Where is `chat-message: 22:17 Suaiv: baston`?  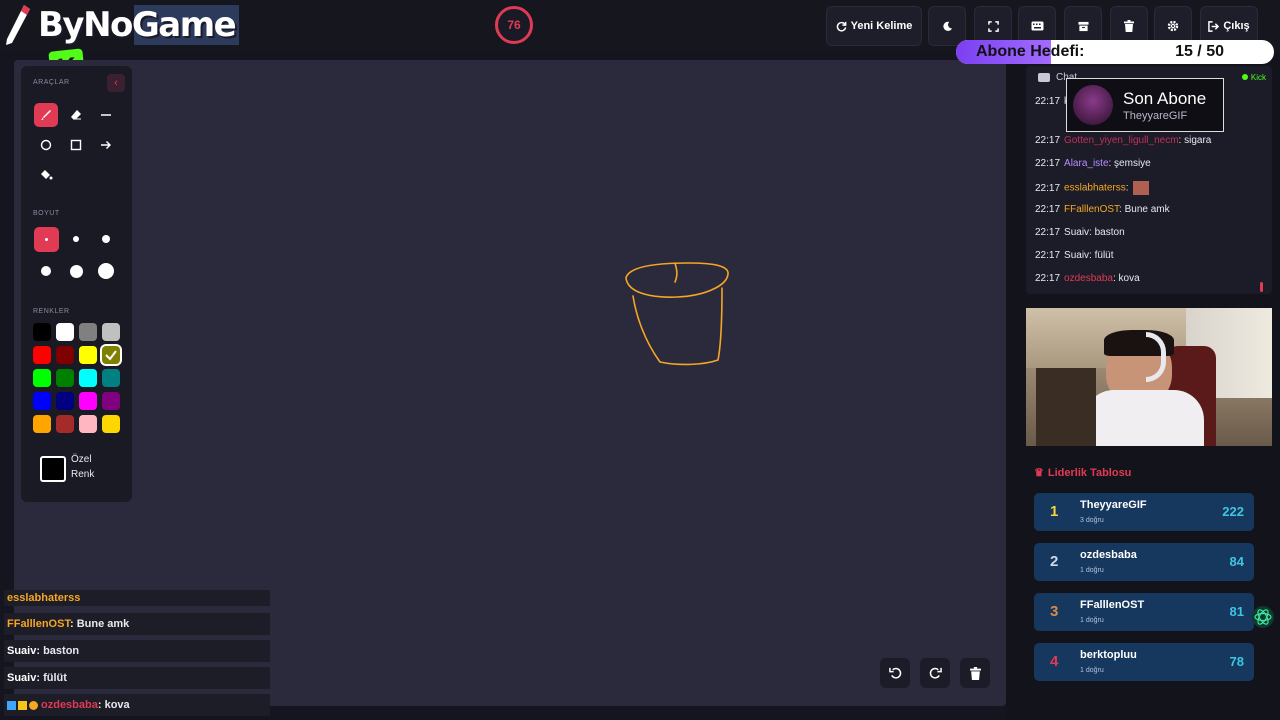
chat-message: 22:17 Suaiv: baston is located at coordinates (1080, 232).